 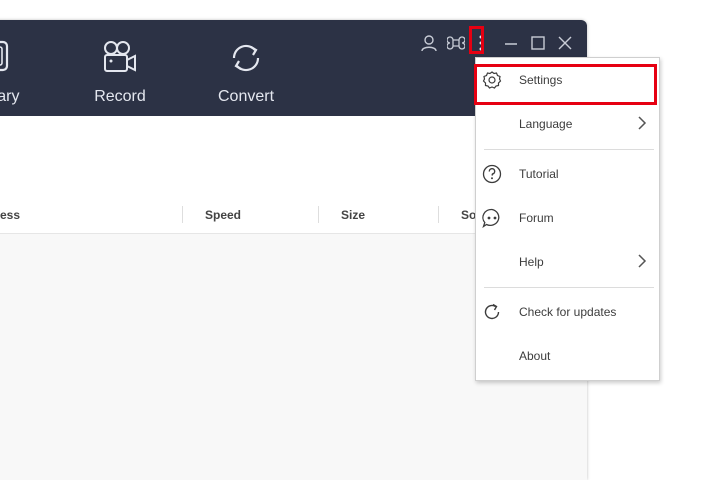 What do you see at coordinates (531, 262) in the screenshot?
I see `menu-item-label: Help` at bounding box center [531, 262].